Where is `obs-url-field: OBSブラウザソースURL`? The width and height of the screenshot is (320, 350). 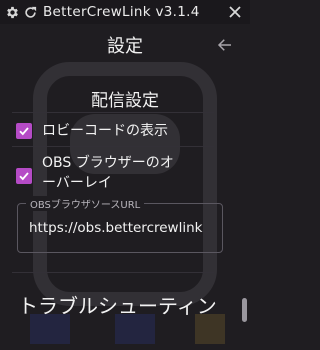 obs-url-field: OBSブラウザソースURL is located at coordinates (120, 224).